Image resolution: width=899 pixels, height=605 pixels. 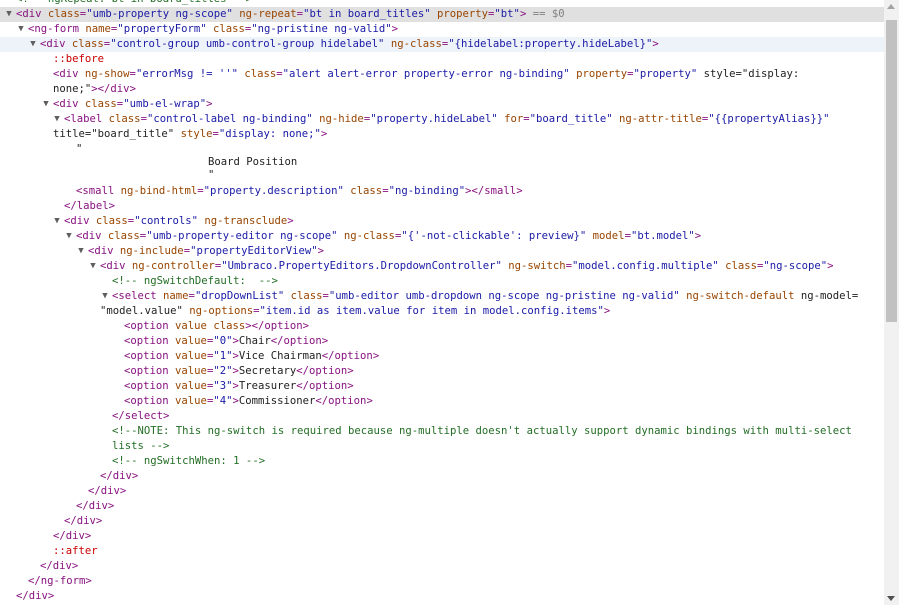 What do you see at coordinates (179, 221) in the screenshot?
I see `dom-node-text: <div class="controls" ng-transclude>` at bounding box center [179, 221].